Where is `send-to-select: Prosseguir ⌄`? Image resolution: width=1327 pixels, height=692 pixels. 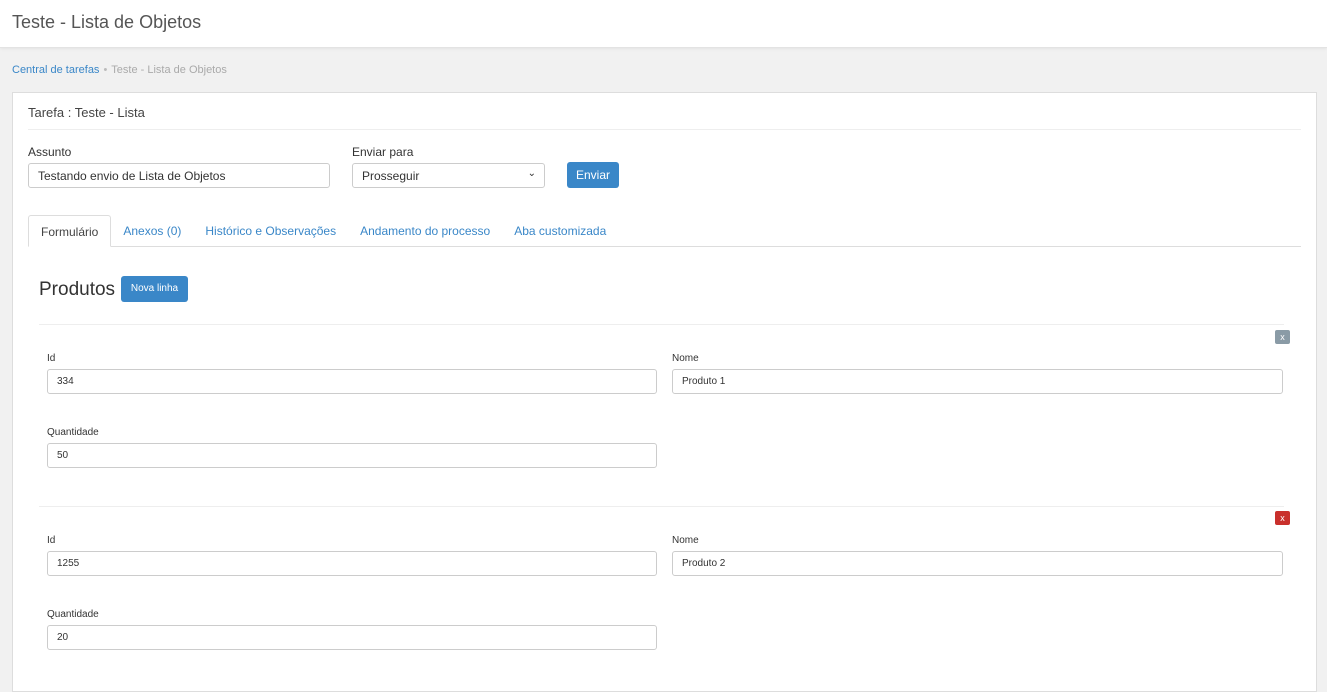 send-to-select: Prosseguir ⌄ is located at coordinates (448, 175).